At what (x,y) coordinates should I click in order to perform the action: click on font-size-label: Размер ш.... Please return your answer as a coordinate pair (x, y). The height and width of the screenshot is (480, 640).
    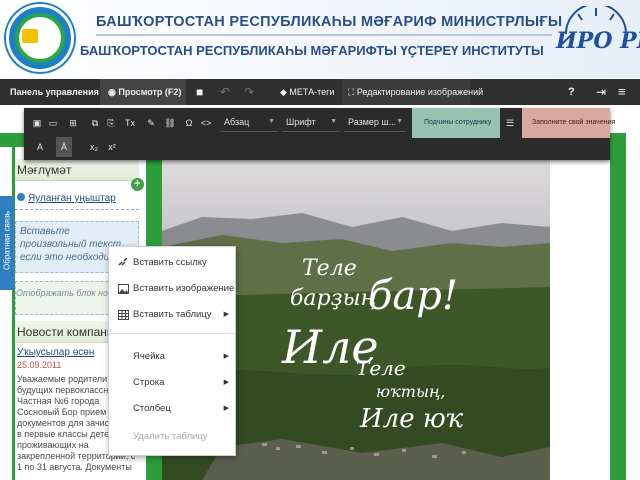
    Looking at the image, I should click on (372, 122).